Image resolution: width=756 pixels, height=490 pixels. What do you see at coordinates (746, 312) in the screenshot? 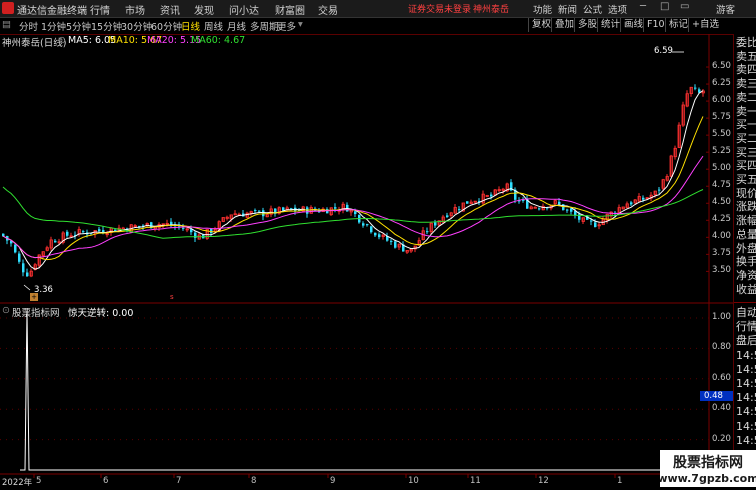
I see `trade-time-label: 自动` at bounding box center [746, 312].